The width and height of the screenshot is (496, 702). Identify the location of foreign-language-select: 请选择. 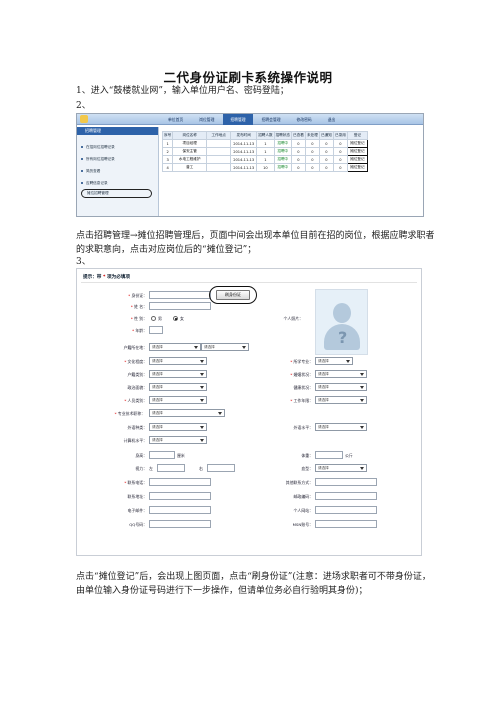
(178, 427).